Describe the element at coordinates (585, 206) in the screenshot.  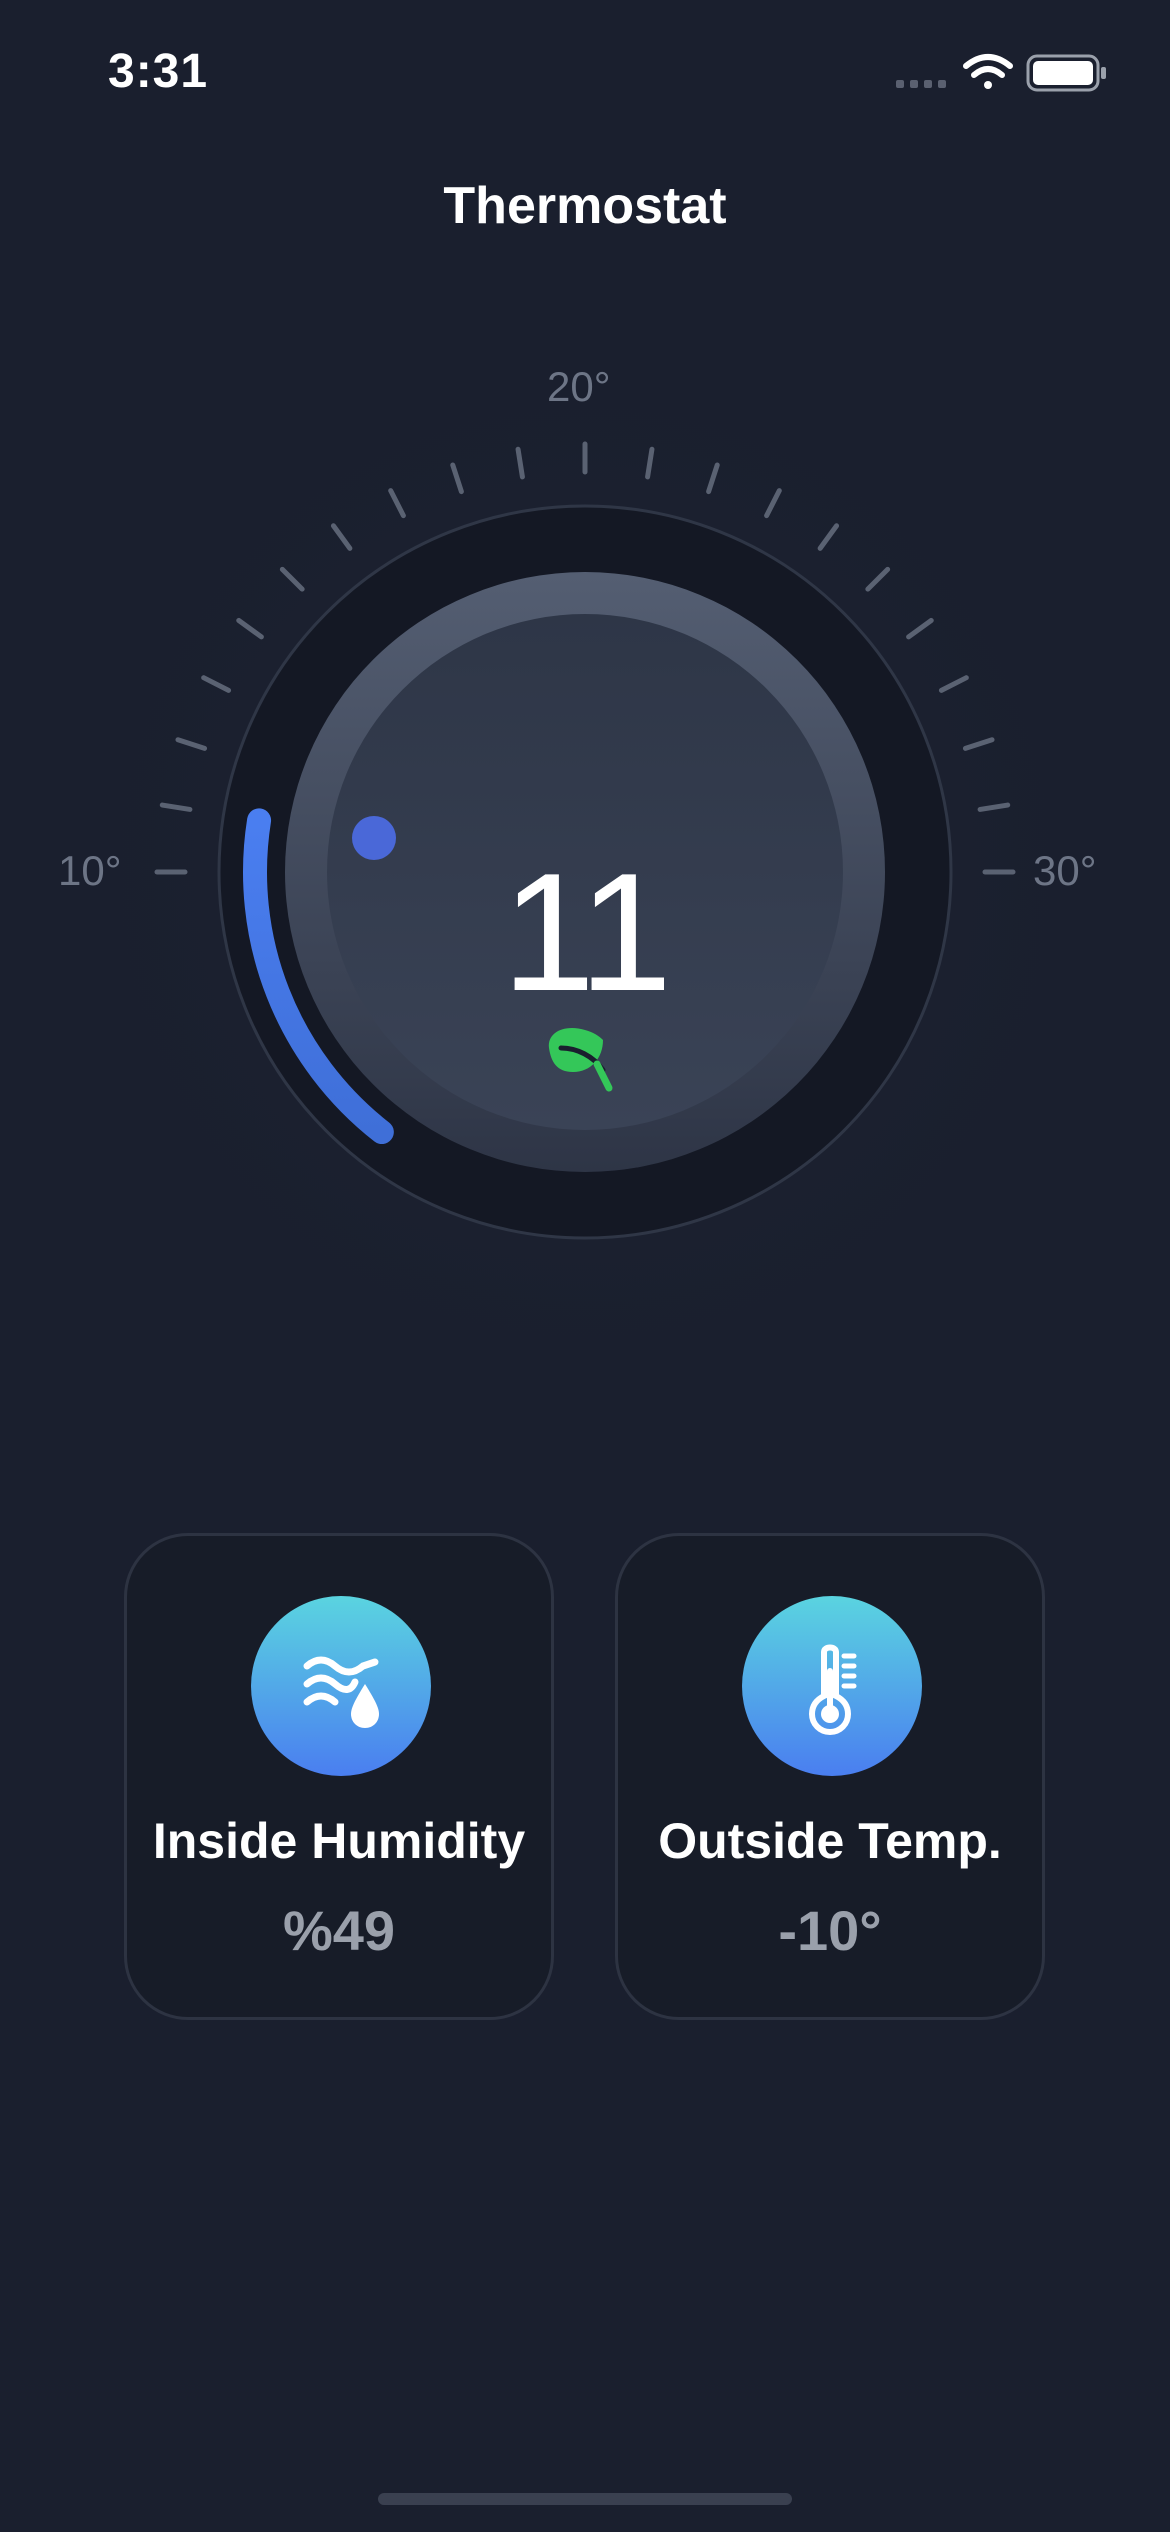
I see `page-title: Thermostat` at that location.